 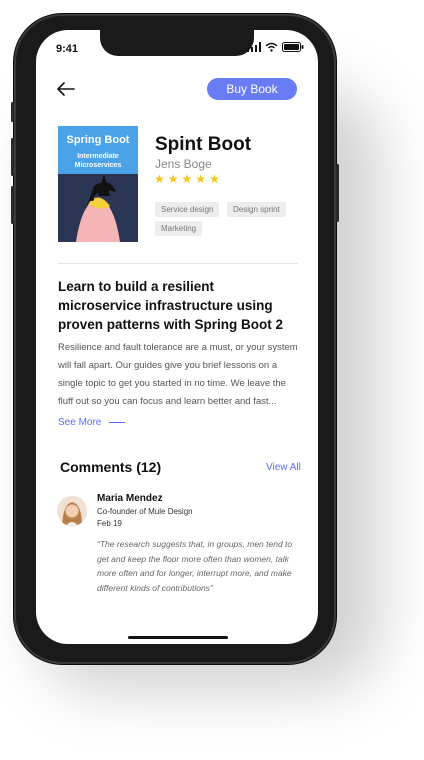 I want to click on status-icons, so click(x=275, y=47).